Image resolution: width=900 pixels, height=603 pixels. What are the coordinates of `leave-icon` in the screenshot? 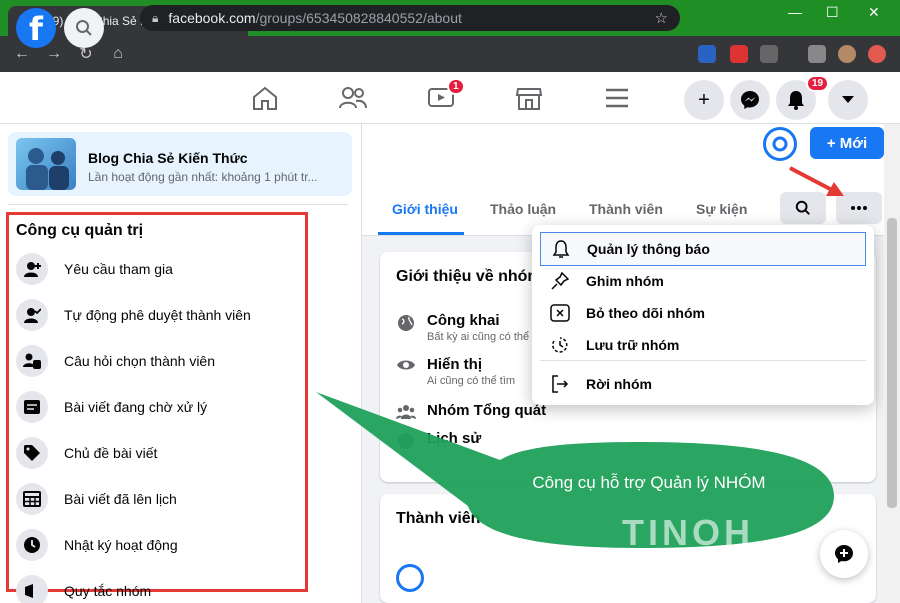 It's located at (560, 384).